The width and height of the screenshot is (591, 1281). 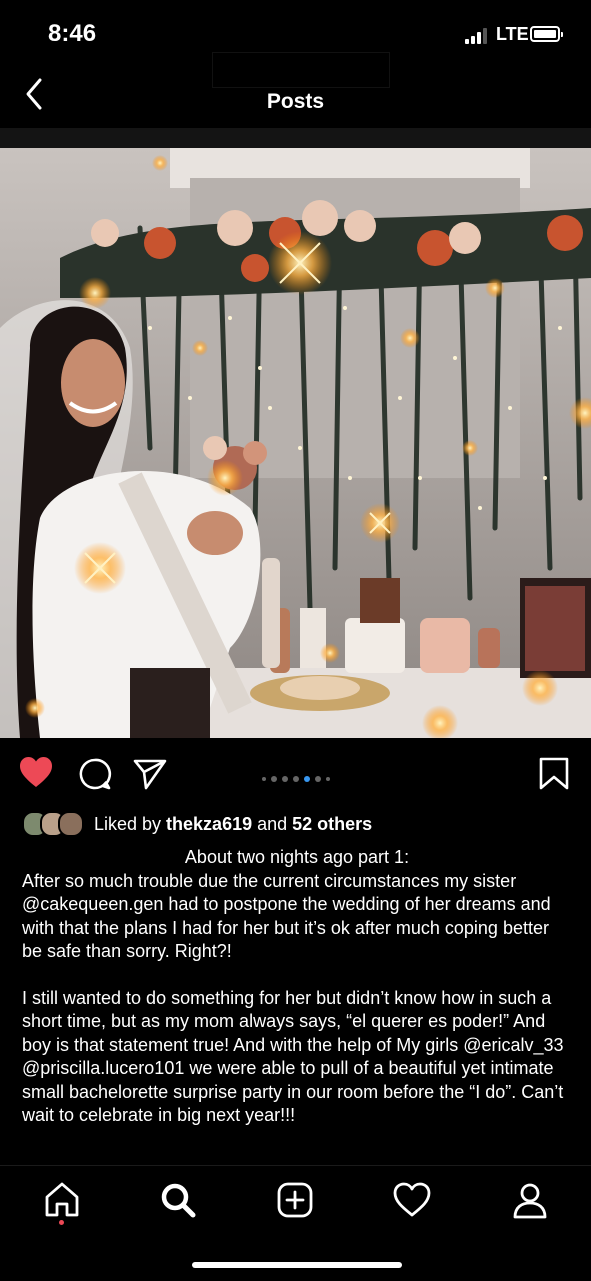 I want to click on tab-home, so click(x=62, y=1200).